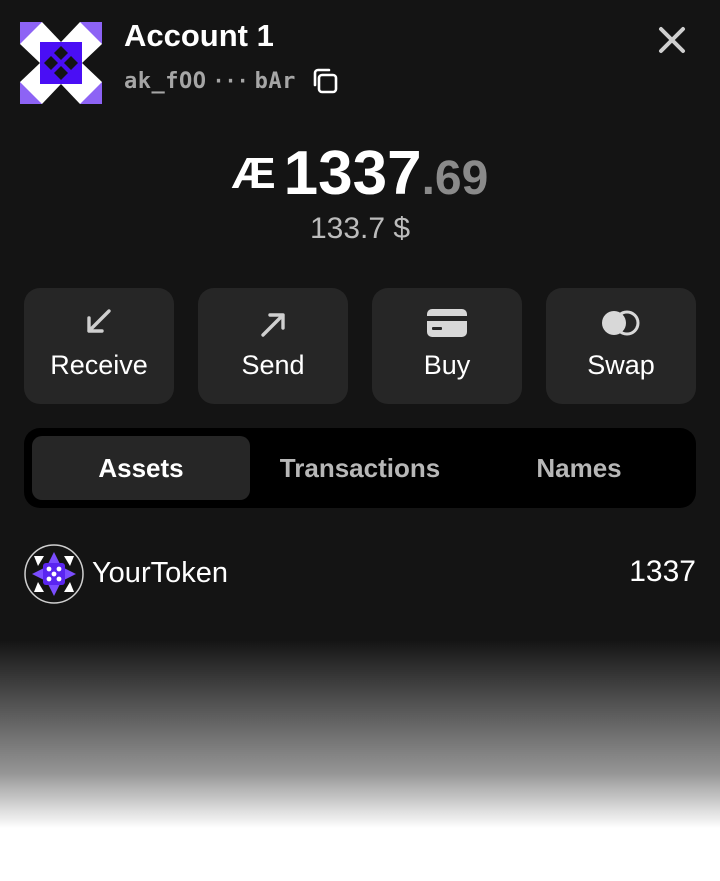  What do you see at coordinates (579, 468) in the screenshot?
I see `tab-names: Names` at bounding box center [579, 468].